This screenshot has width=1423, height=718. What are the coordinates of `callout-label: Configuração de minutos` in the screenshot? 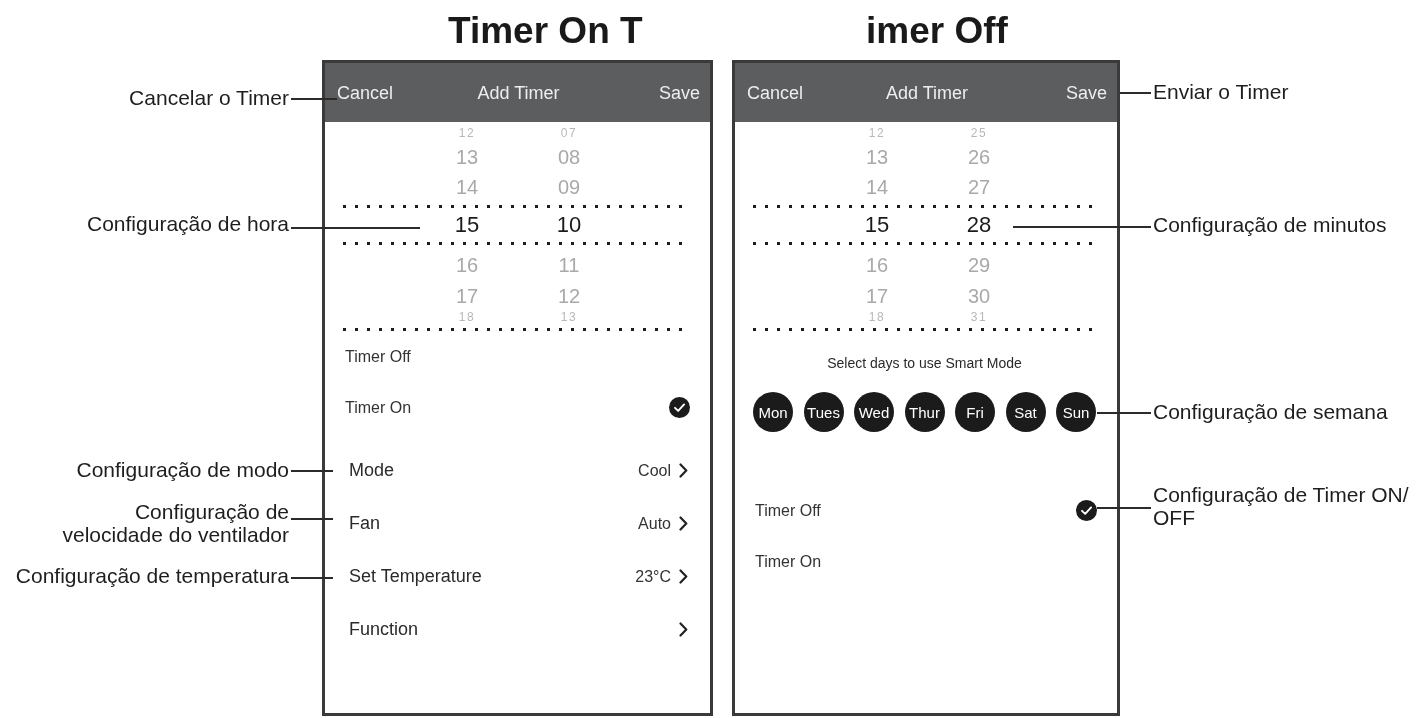 It's located at (1270, 224).